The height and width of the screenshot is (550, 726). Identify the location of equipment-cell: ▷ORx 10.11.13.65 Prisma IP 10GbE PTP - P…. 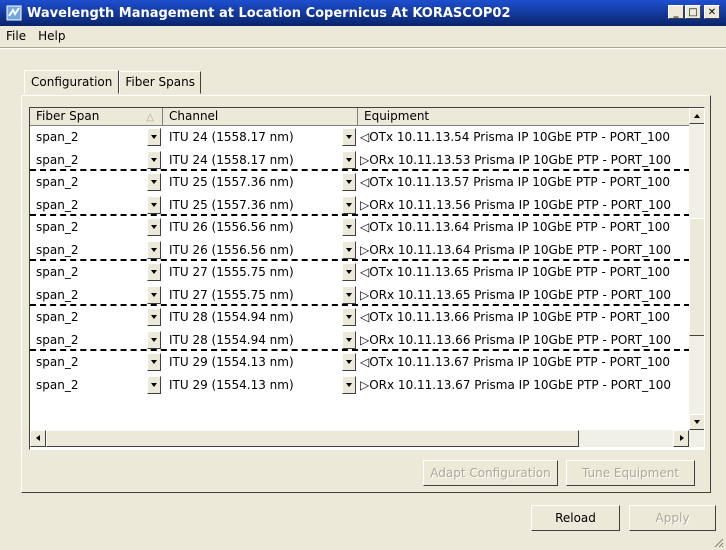
(524, 294).